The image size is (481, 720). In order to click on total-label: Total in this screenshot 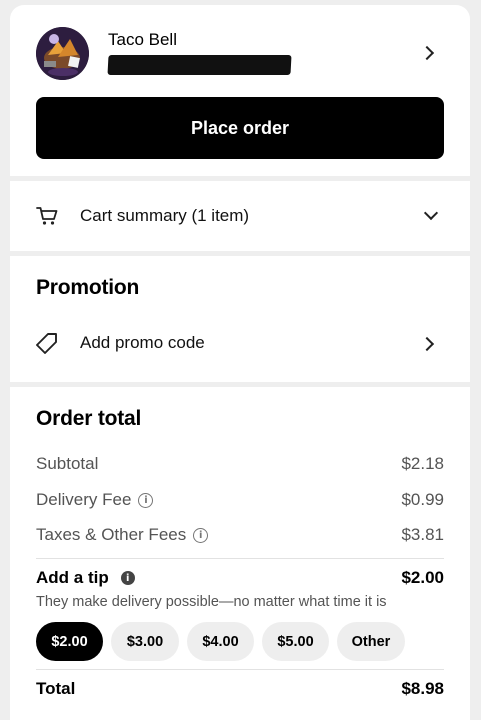, I will do `click(56, 688)`.